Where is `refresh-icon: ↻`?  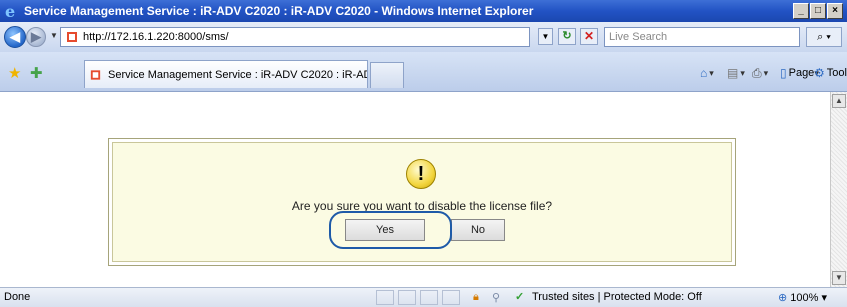 refresh-icon: ↻ is located at coordinates (567, 36).